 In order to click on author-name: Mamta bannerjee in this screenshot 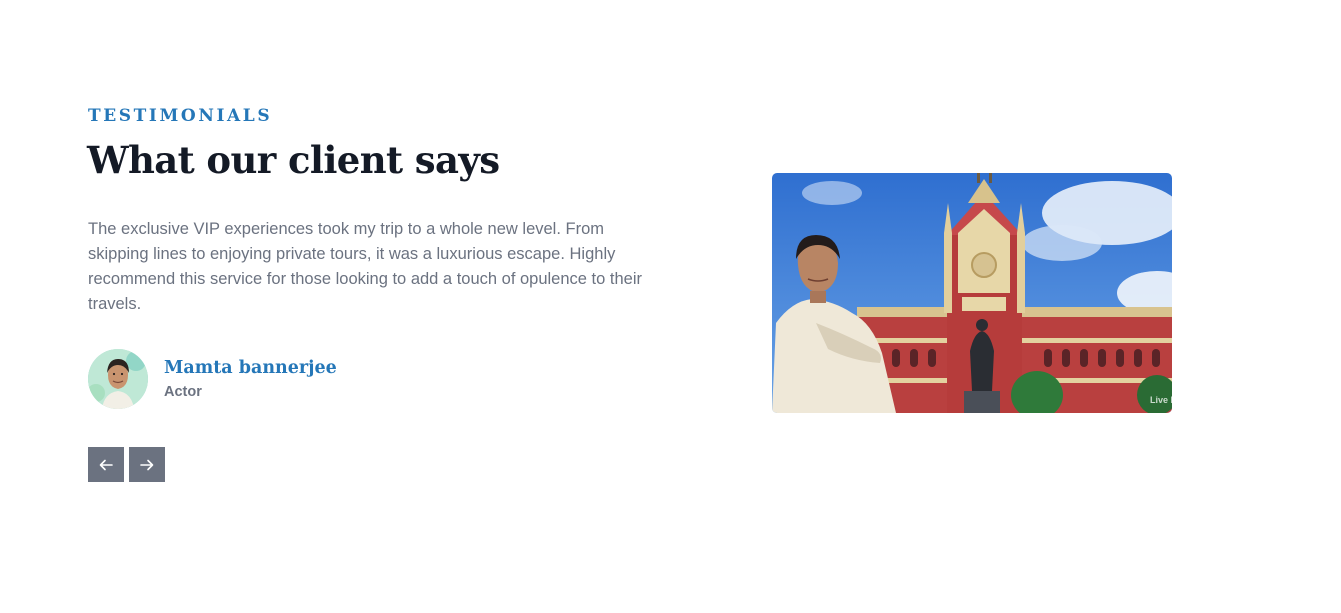, I will do `click(250, 368)`.